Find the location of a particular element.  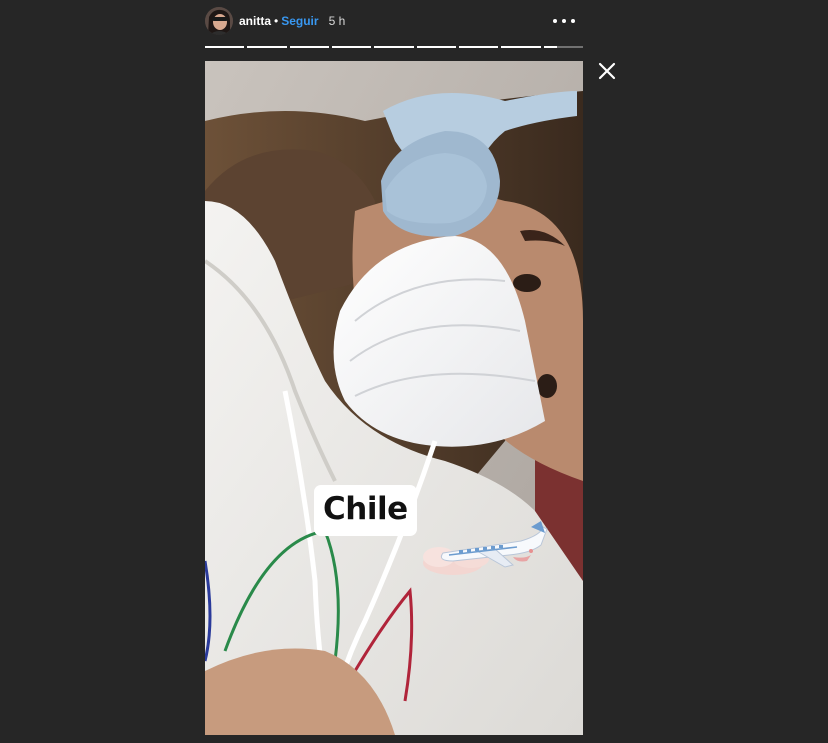

story-header: anitta • Seguir 5 h is located at coordinates (394, 21).